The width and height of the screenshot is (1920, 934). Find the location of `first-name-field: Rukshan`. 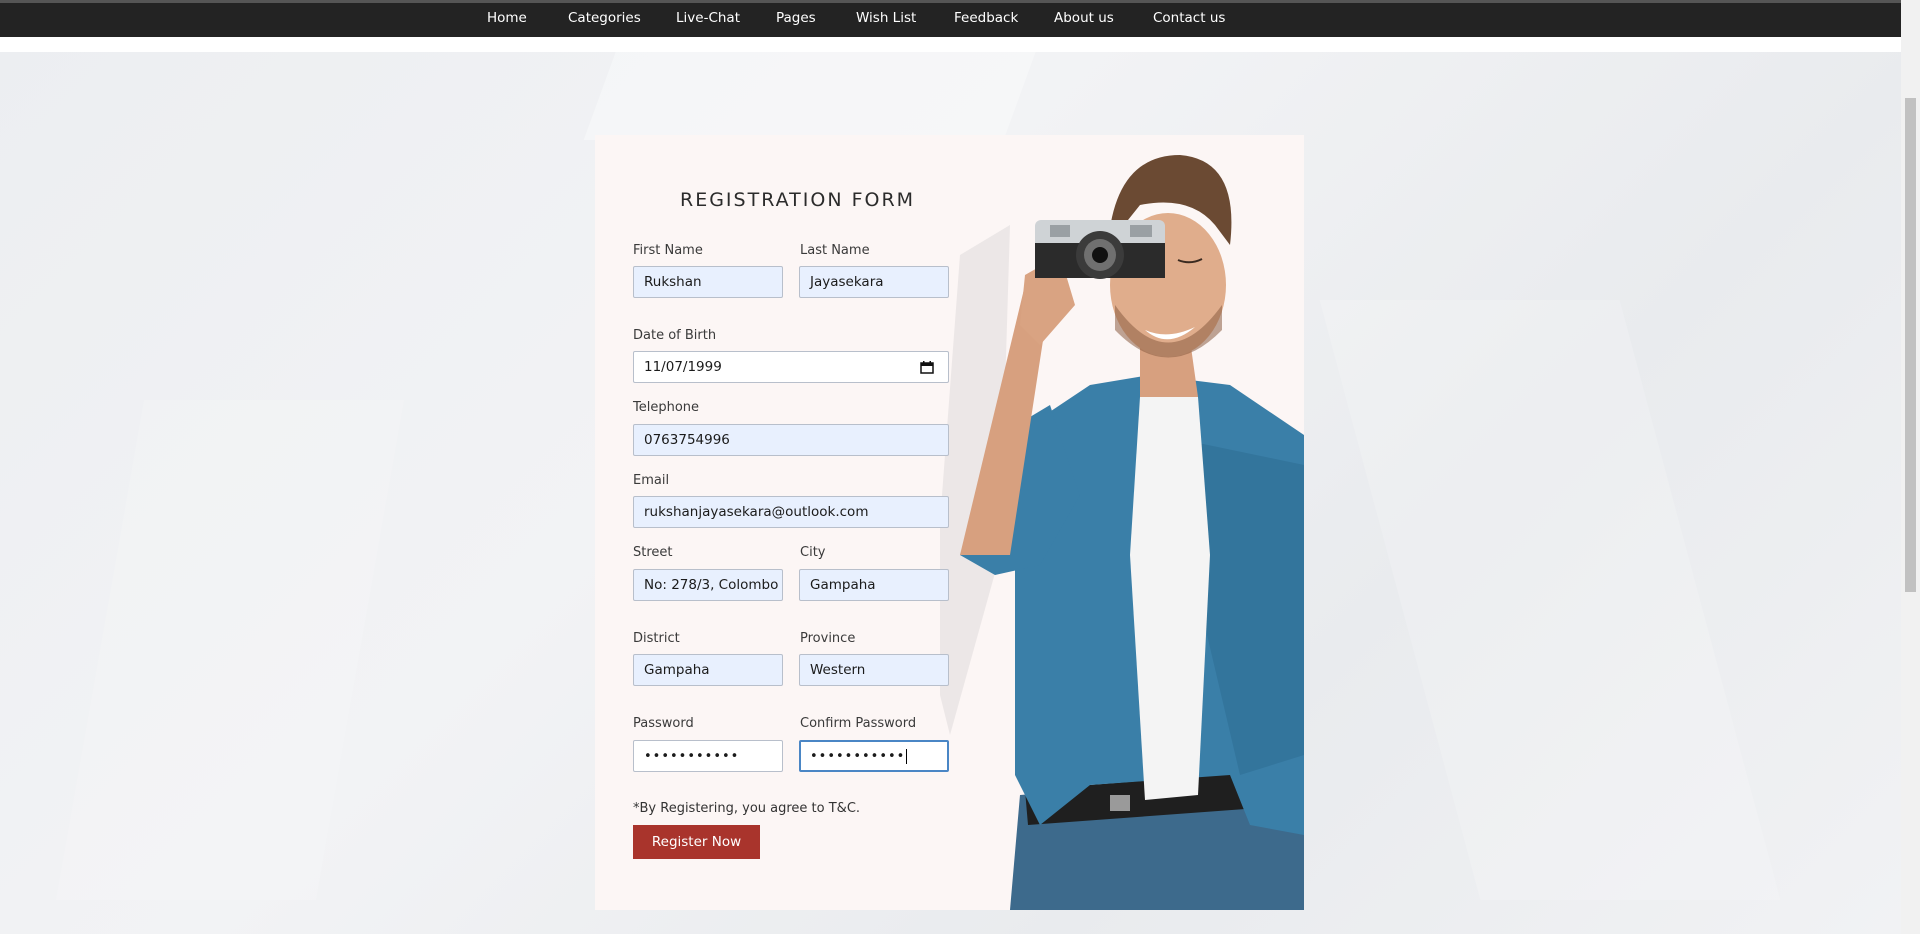

first-name-field: Rukshan is located at coordinates (708, 282).